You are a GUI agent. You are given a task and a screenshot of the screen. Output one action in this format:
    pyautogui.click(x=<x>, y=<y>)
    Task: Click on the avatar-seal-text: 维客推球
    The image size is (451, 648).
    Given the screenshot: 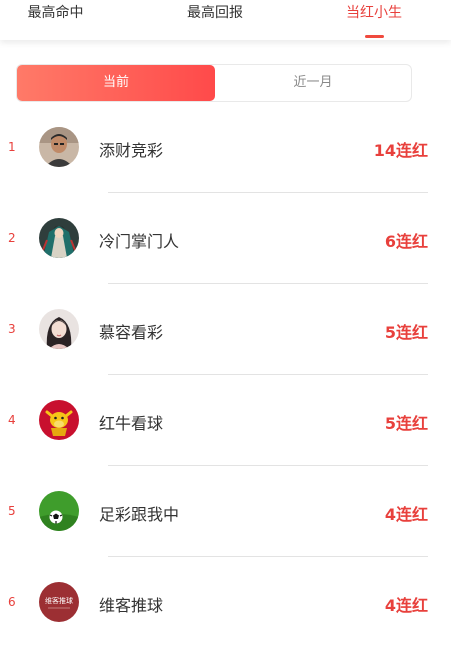 What is the action you would take?
    pyautogui.click(x=59, y=600)
    